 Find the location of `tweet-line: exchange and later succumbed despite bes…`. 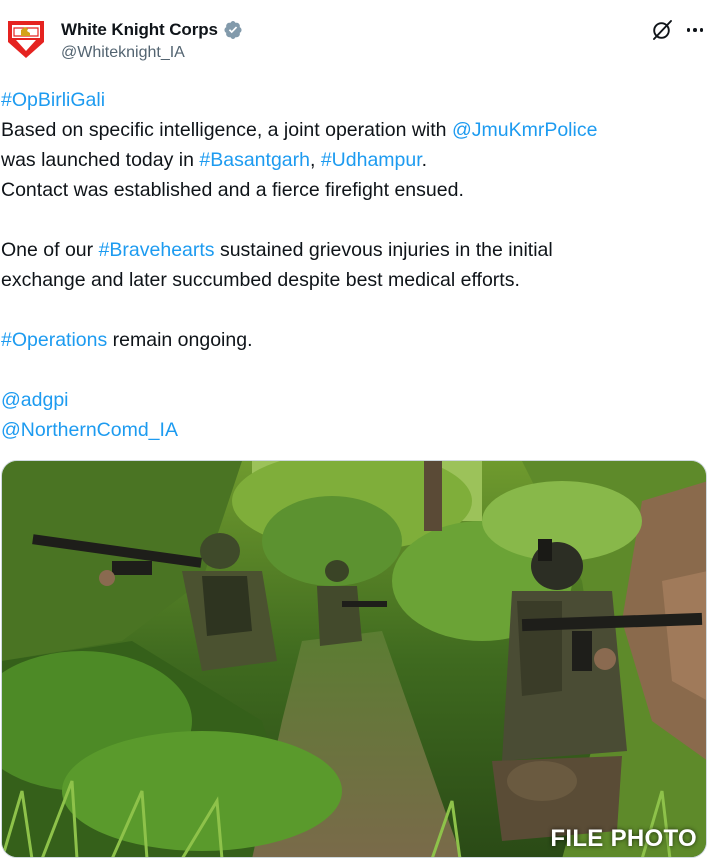

tweet-line: exchange and later succumbed despite bes… is located at coordinates (353, 280).